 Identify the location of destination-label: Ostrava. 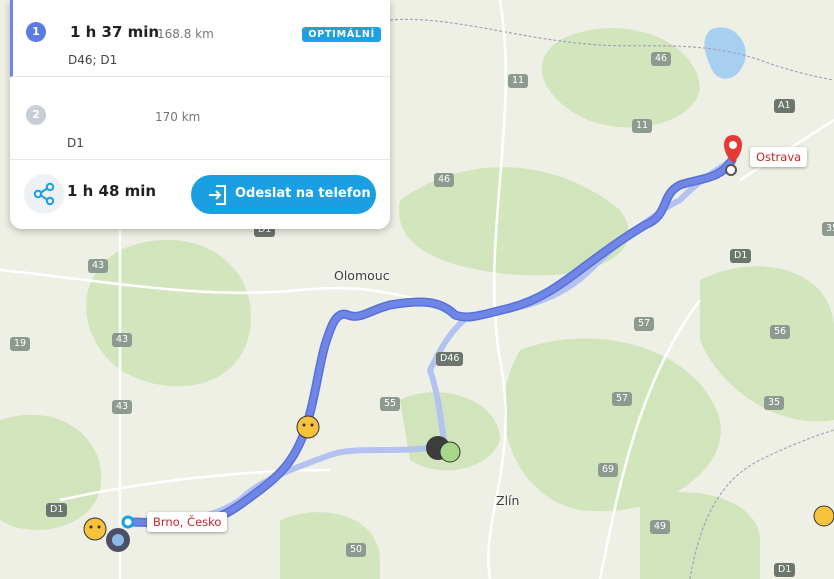
(779, 157).